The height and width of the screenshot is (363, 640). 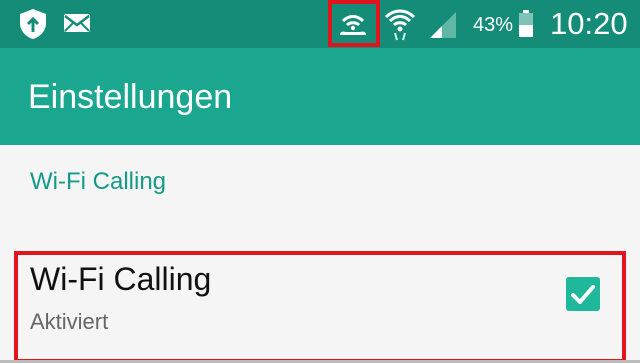 I want to click on checkmark-icon, so click(x=583, y=294).